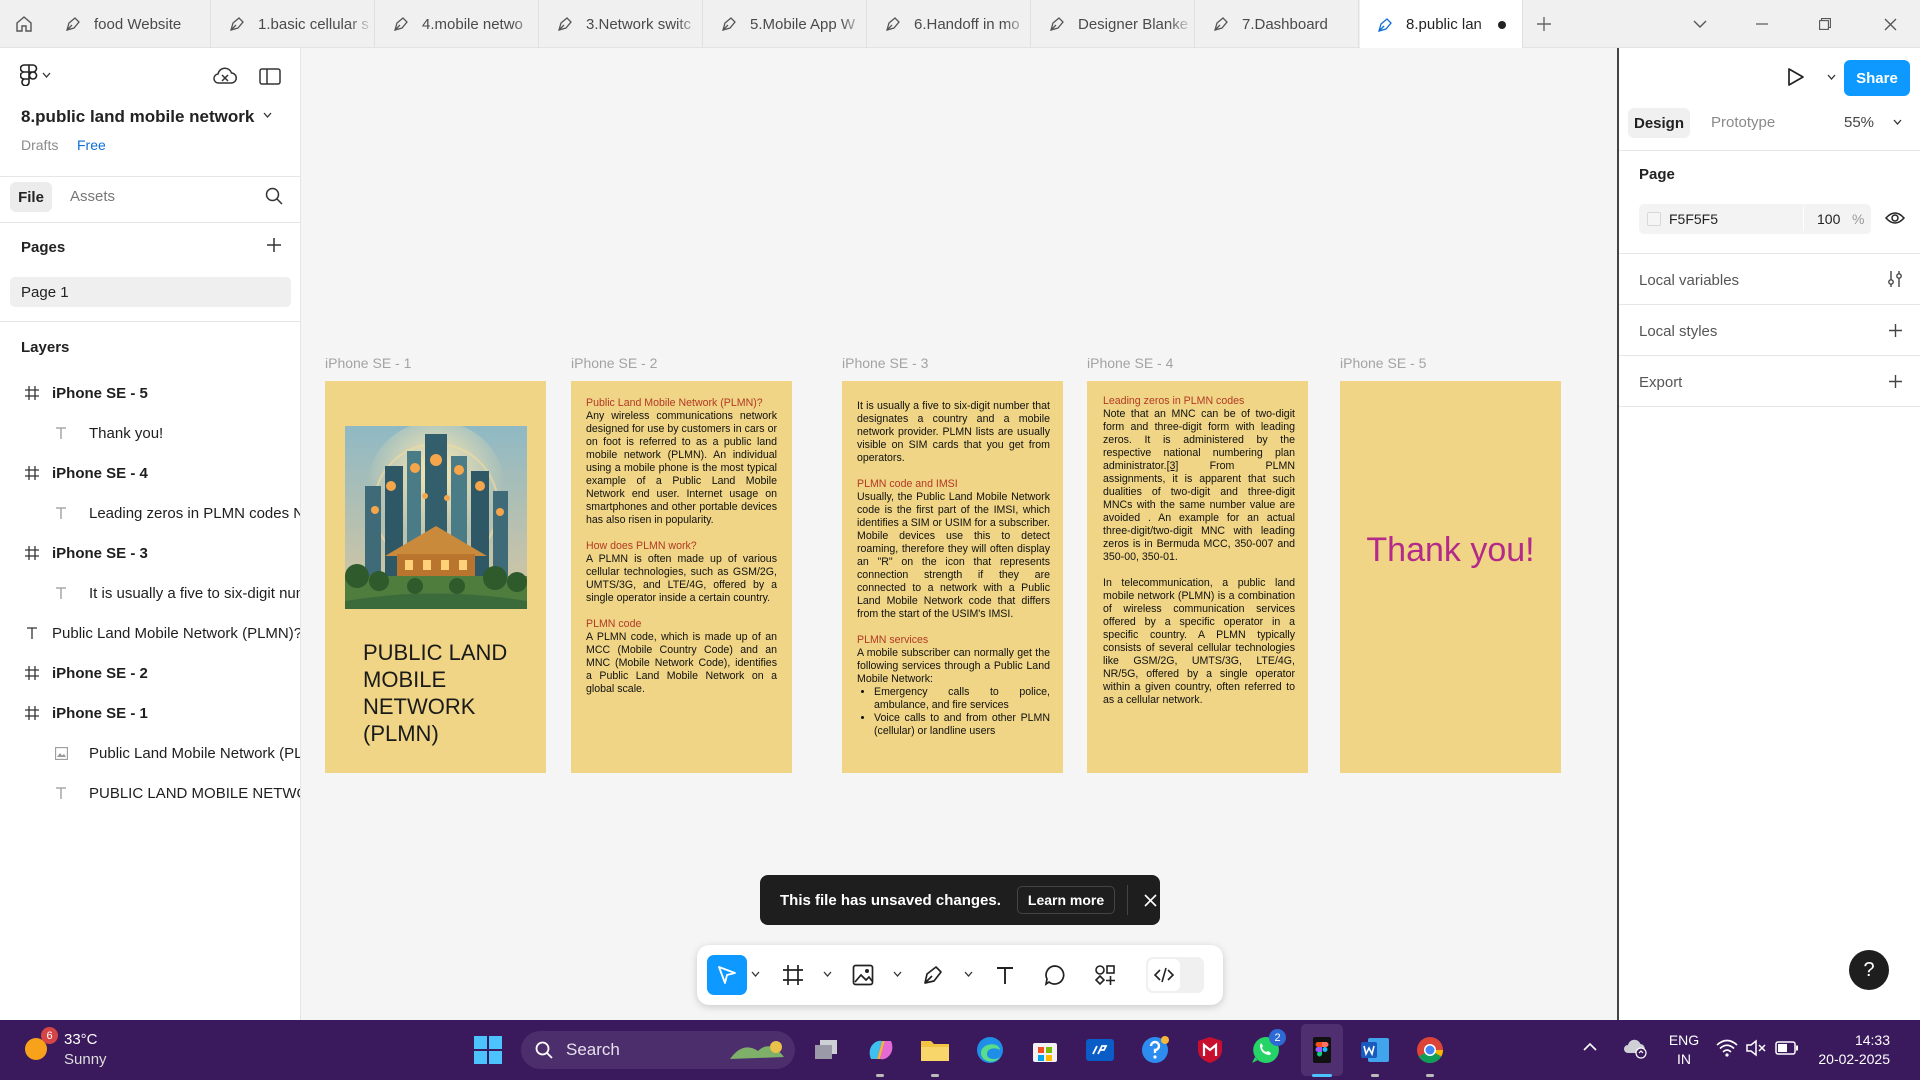 This screenshot has height=1080, width=1920. Describe the element at coordinates (1005, 975) in the screenshot. I see `text-tool-button` at that location.